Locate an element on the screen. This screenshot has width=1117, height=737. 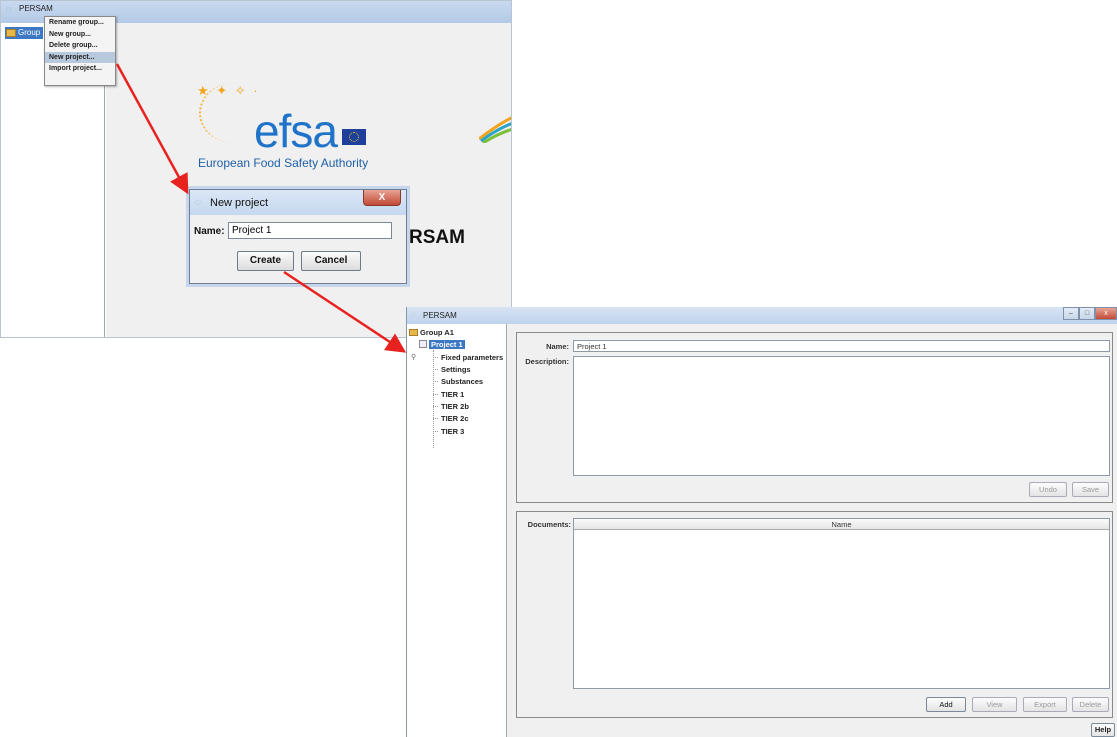
tree-item-label: Group is located at coordinates (29, 32).